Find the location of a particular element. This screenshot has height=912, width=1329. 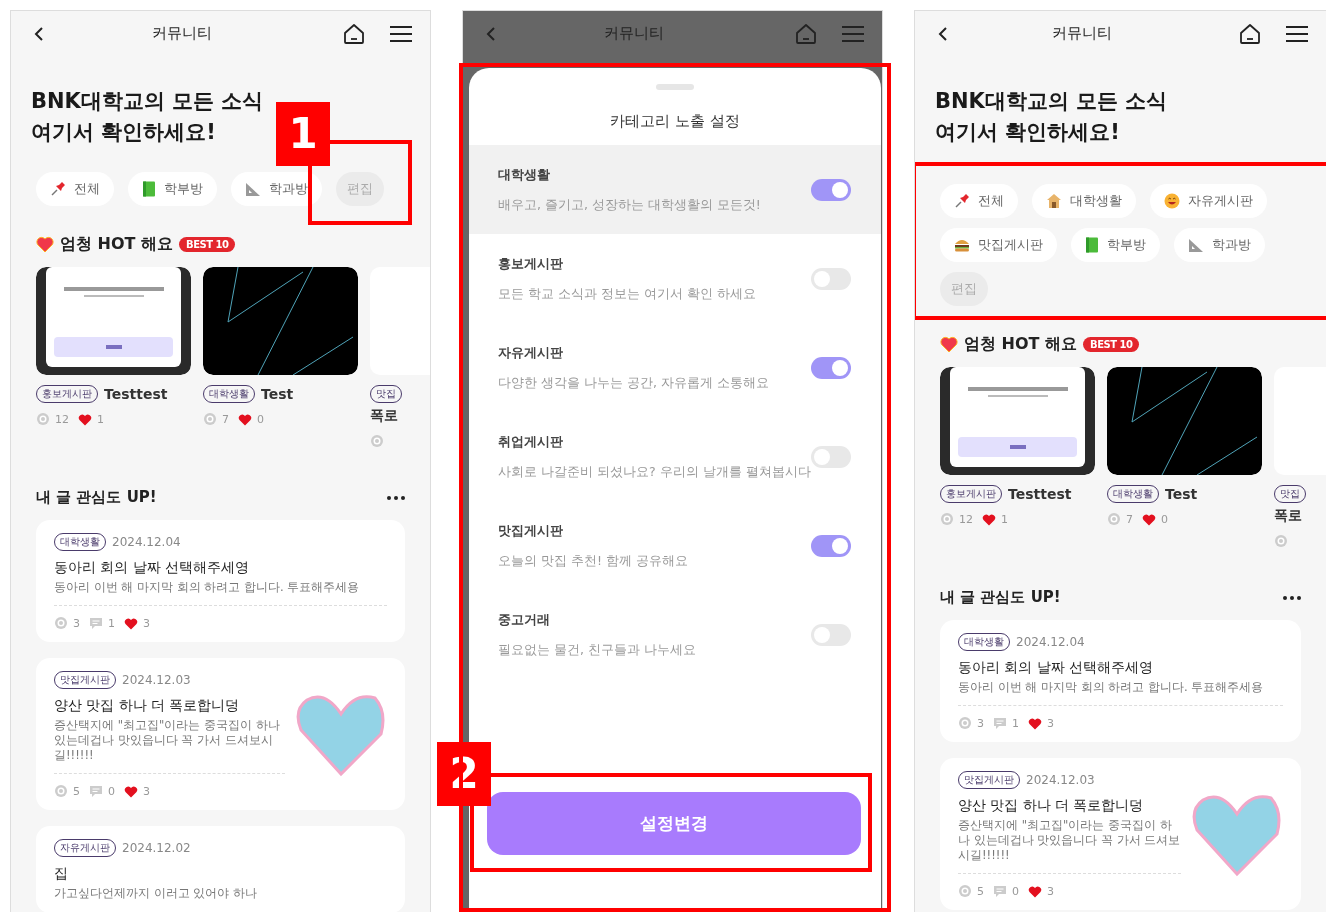

category-row: 대학생활 배우고, 즐기고, 성장하는 대학생활의 모든것! is located at coordinates (675, 189).